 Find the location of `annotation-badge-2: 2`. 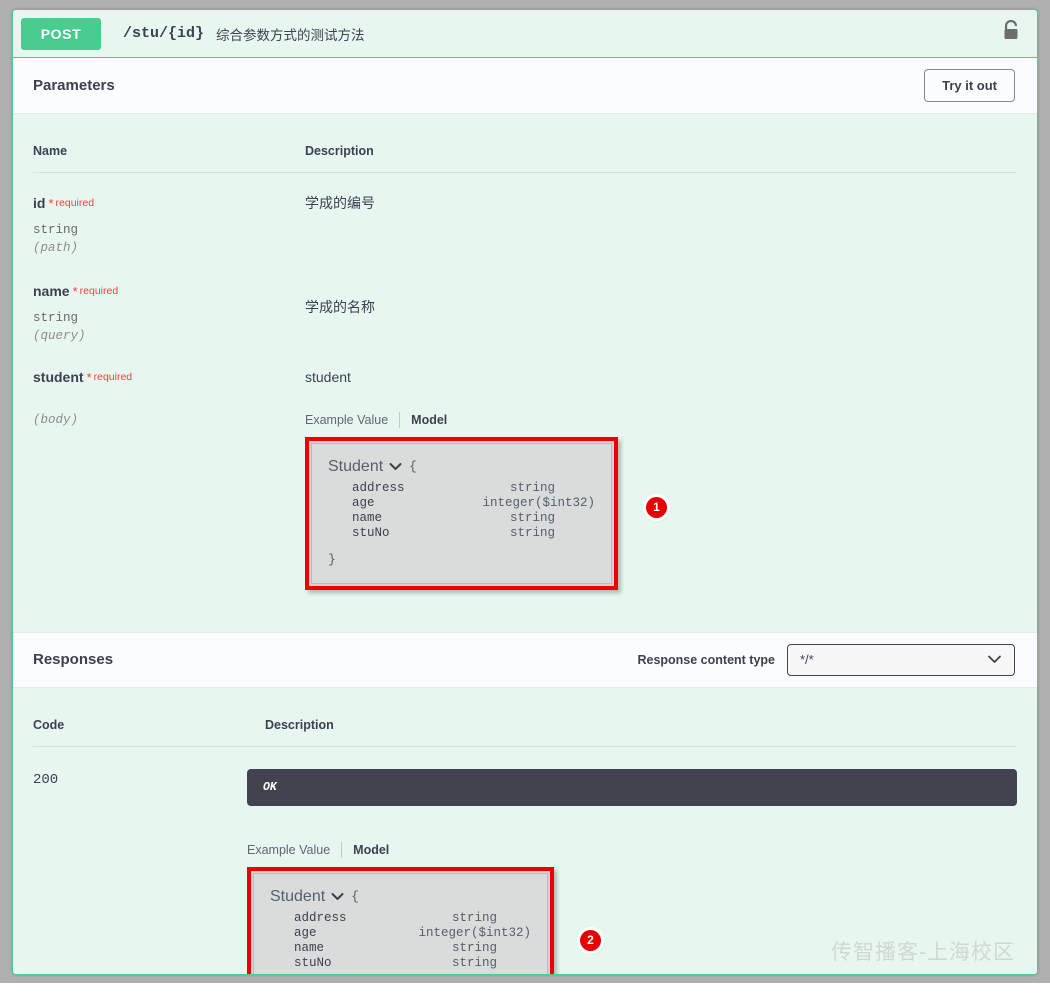

annotation-badge-2: 2 is located at coordinates (590, 940).